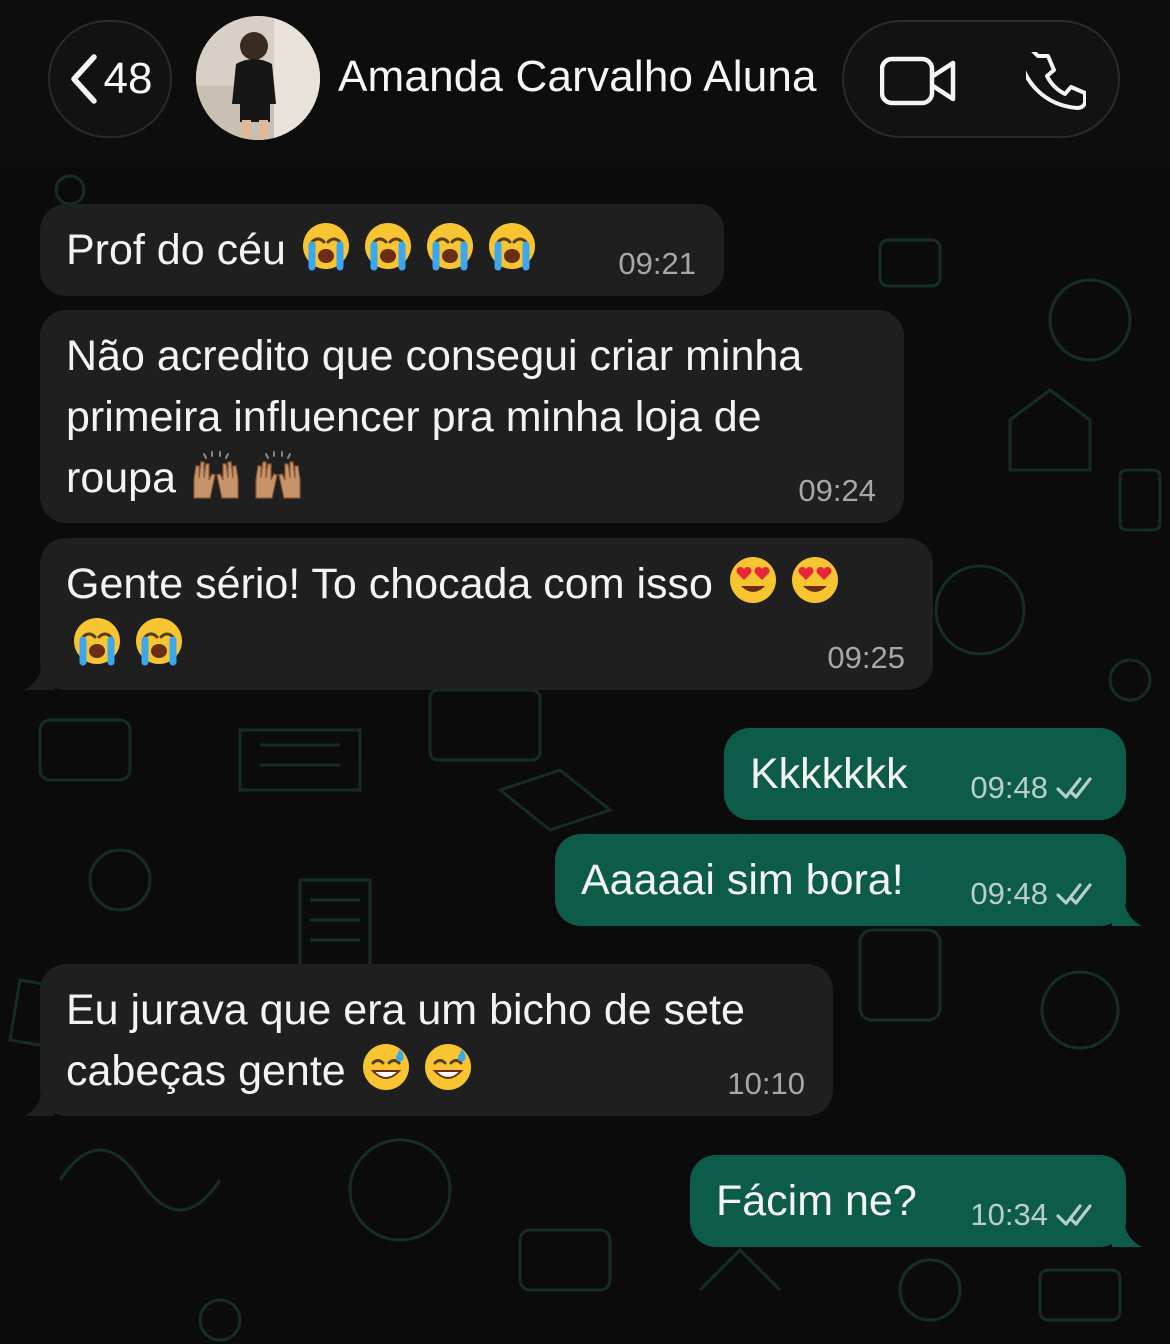 Image resolution: width=1170 pixels, height=1344 pixels. What do you see at coordinates (128, 78) in the screenshot?
I see `unread-count: 48` at bounding box center [128, 78].